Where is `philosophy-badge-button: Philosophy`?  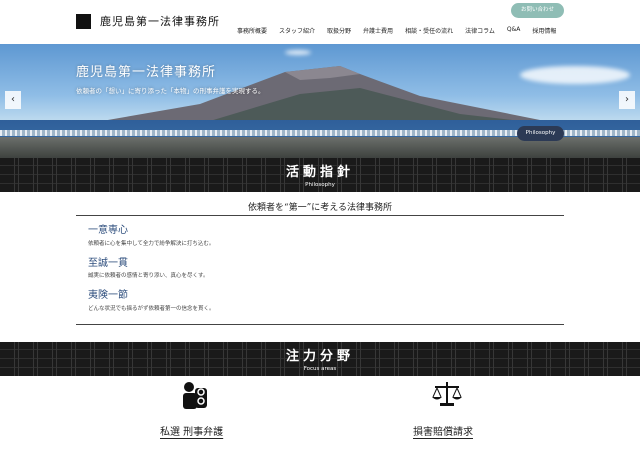 philosophy-badge-button: Philosophy is located at coordinates (540, 133).